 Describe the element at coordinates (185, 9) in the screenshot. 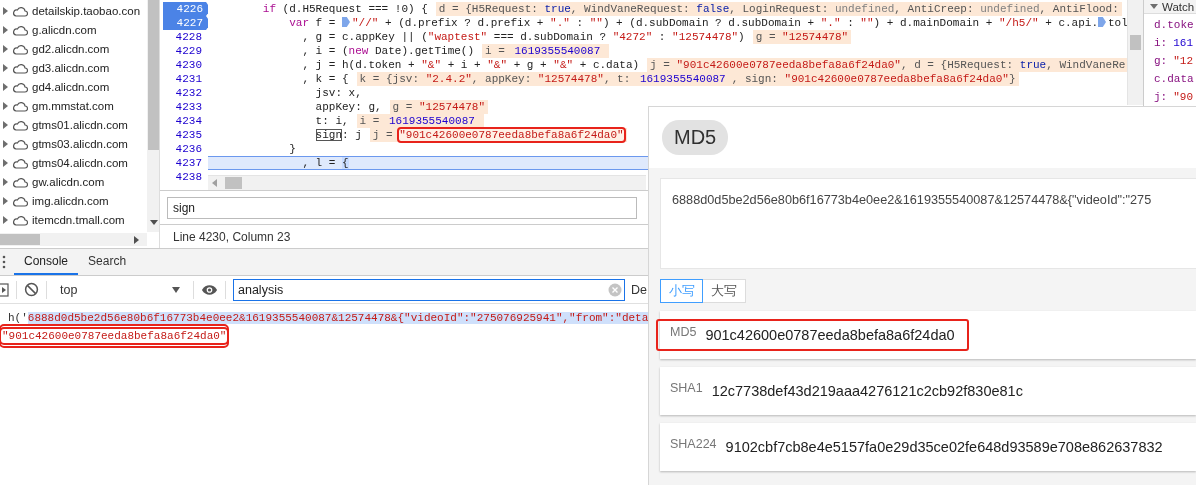

I see `breakpoint-line-number: 4226` at that location.